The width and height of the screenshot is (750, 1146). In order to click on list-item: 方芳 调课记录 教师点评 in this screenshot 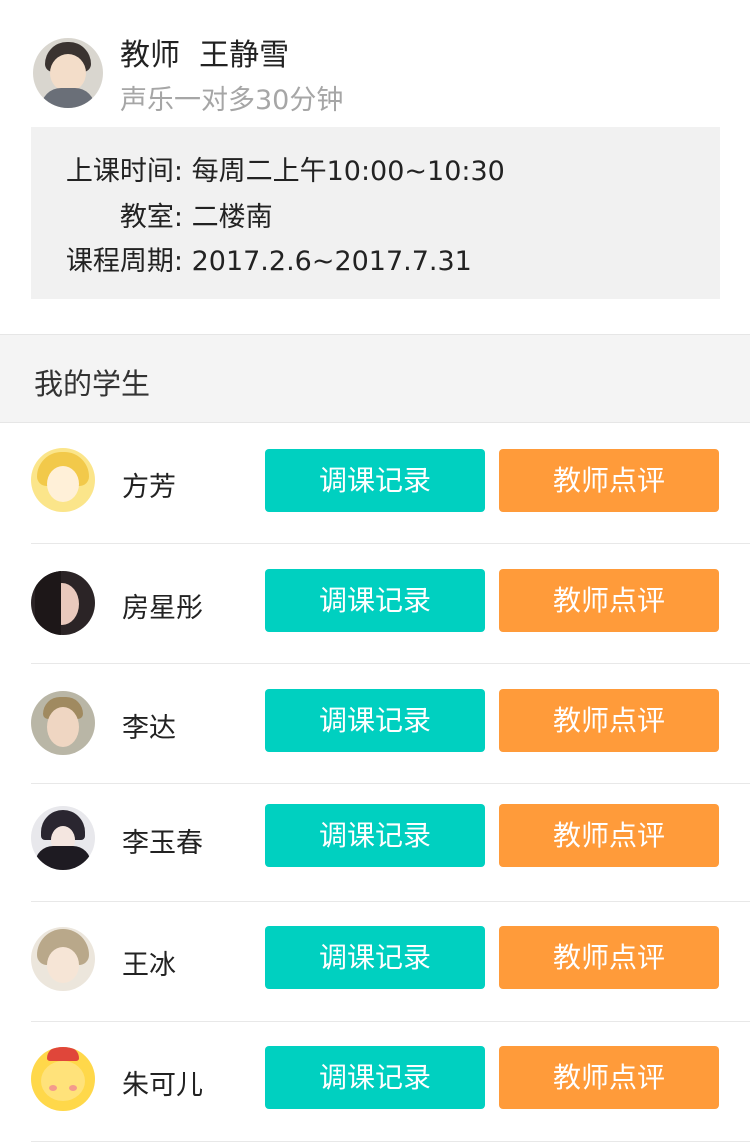, I will do `click(375, 483)`.